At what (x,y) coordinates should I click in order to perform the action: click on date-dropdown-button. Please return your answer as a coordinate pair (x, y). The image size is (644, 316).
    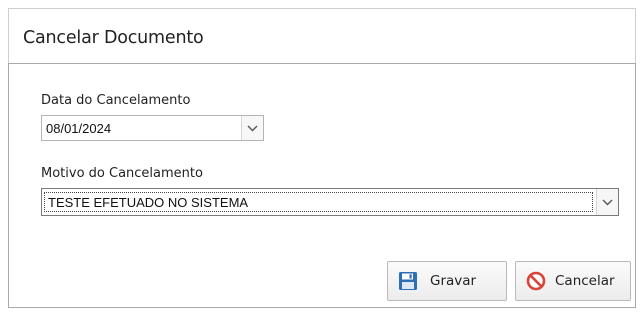
    Looking at the image, I should click on (252, 128).